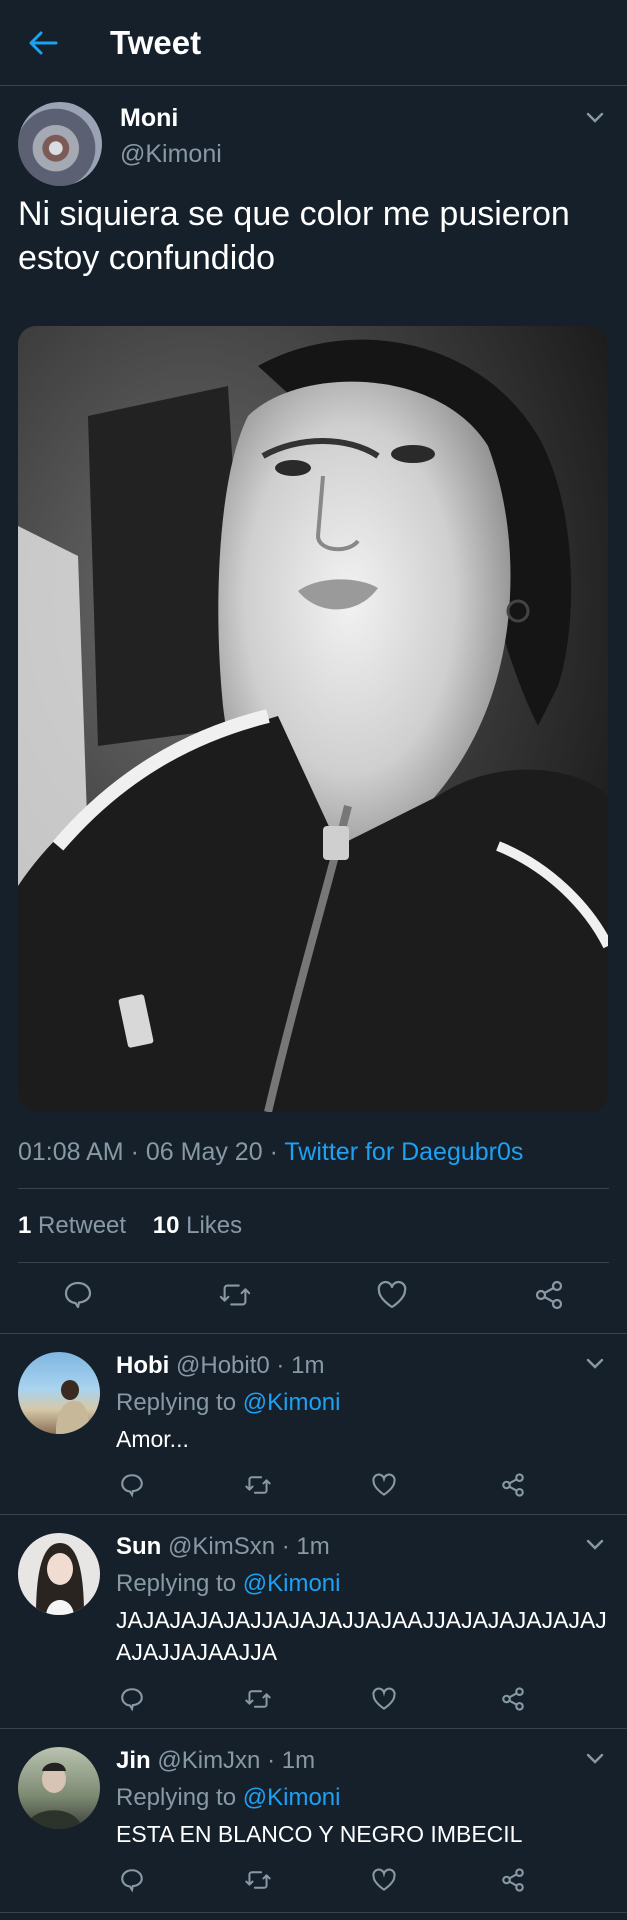  I want to click on reply-header: Sun @KimSxn · 1m, so click(223, 1547).